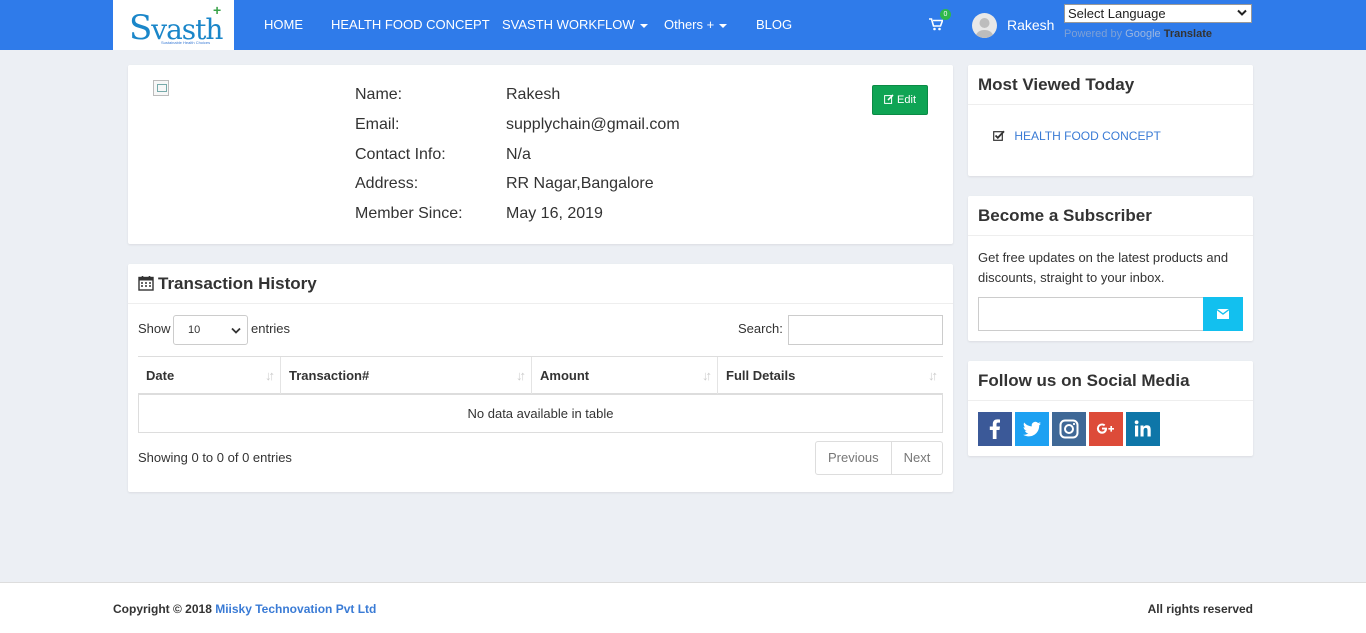  Describe the element at coordinates (409, 213) in the screenshot. I see `member-since-label: Member Since:` at that location.